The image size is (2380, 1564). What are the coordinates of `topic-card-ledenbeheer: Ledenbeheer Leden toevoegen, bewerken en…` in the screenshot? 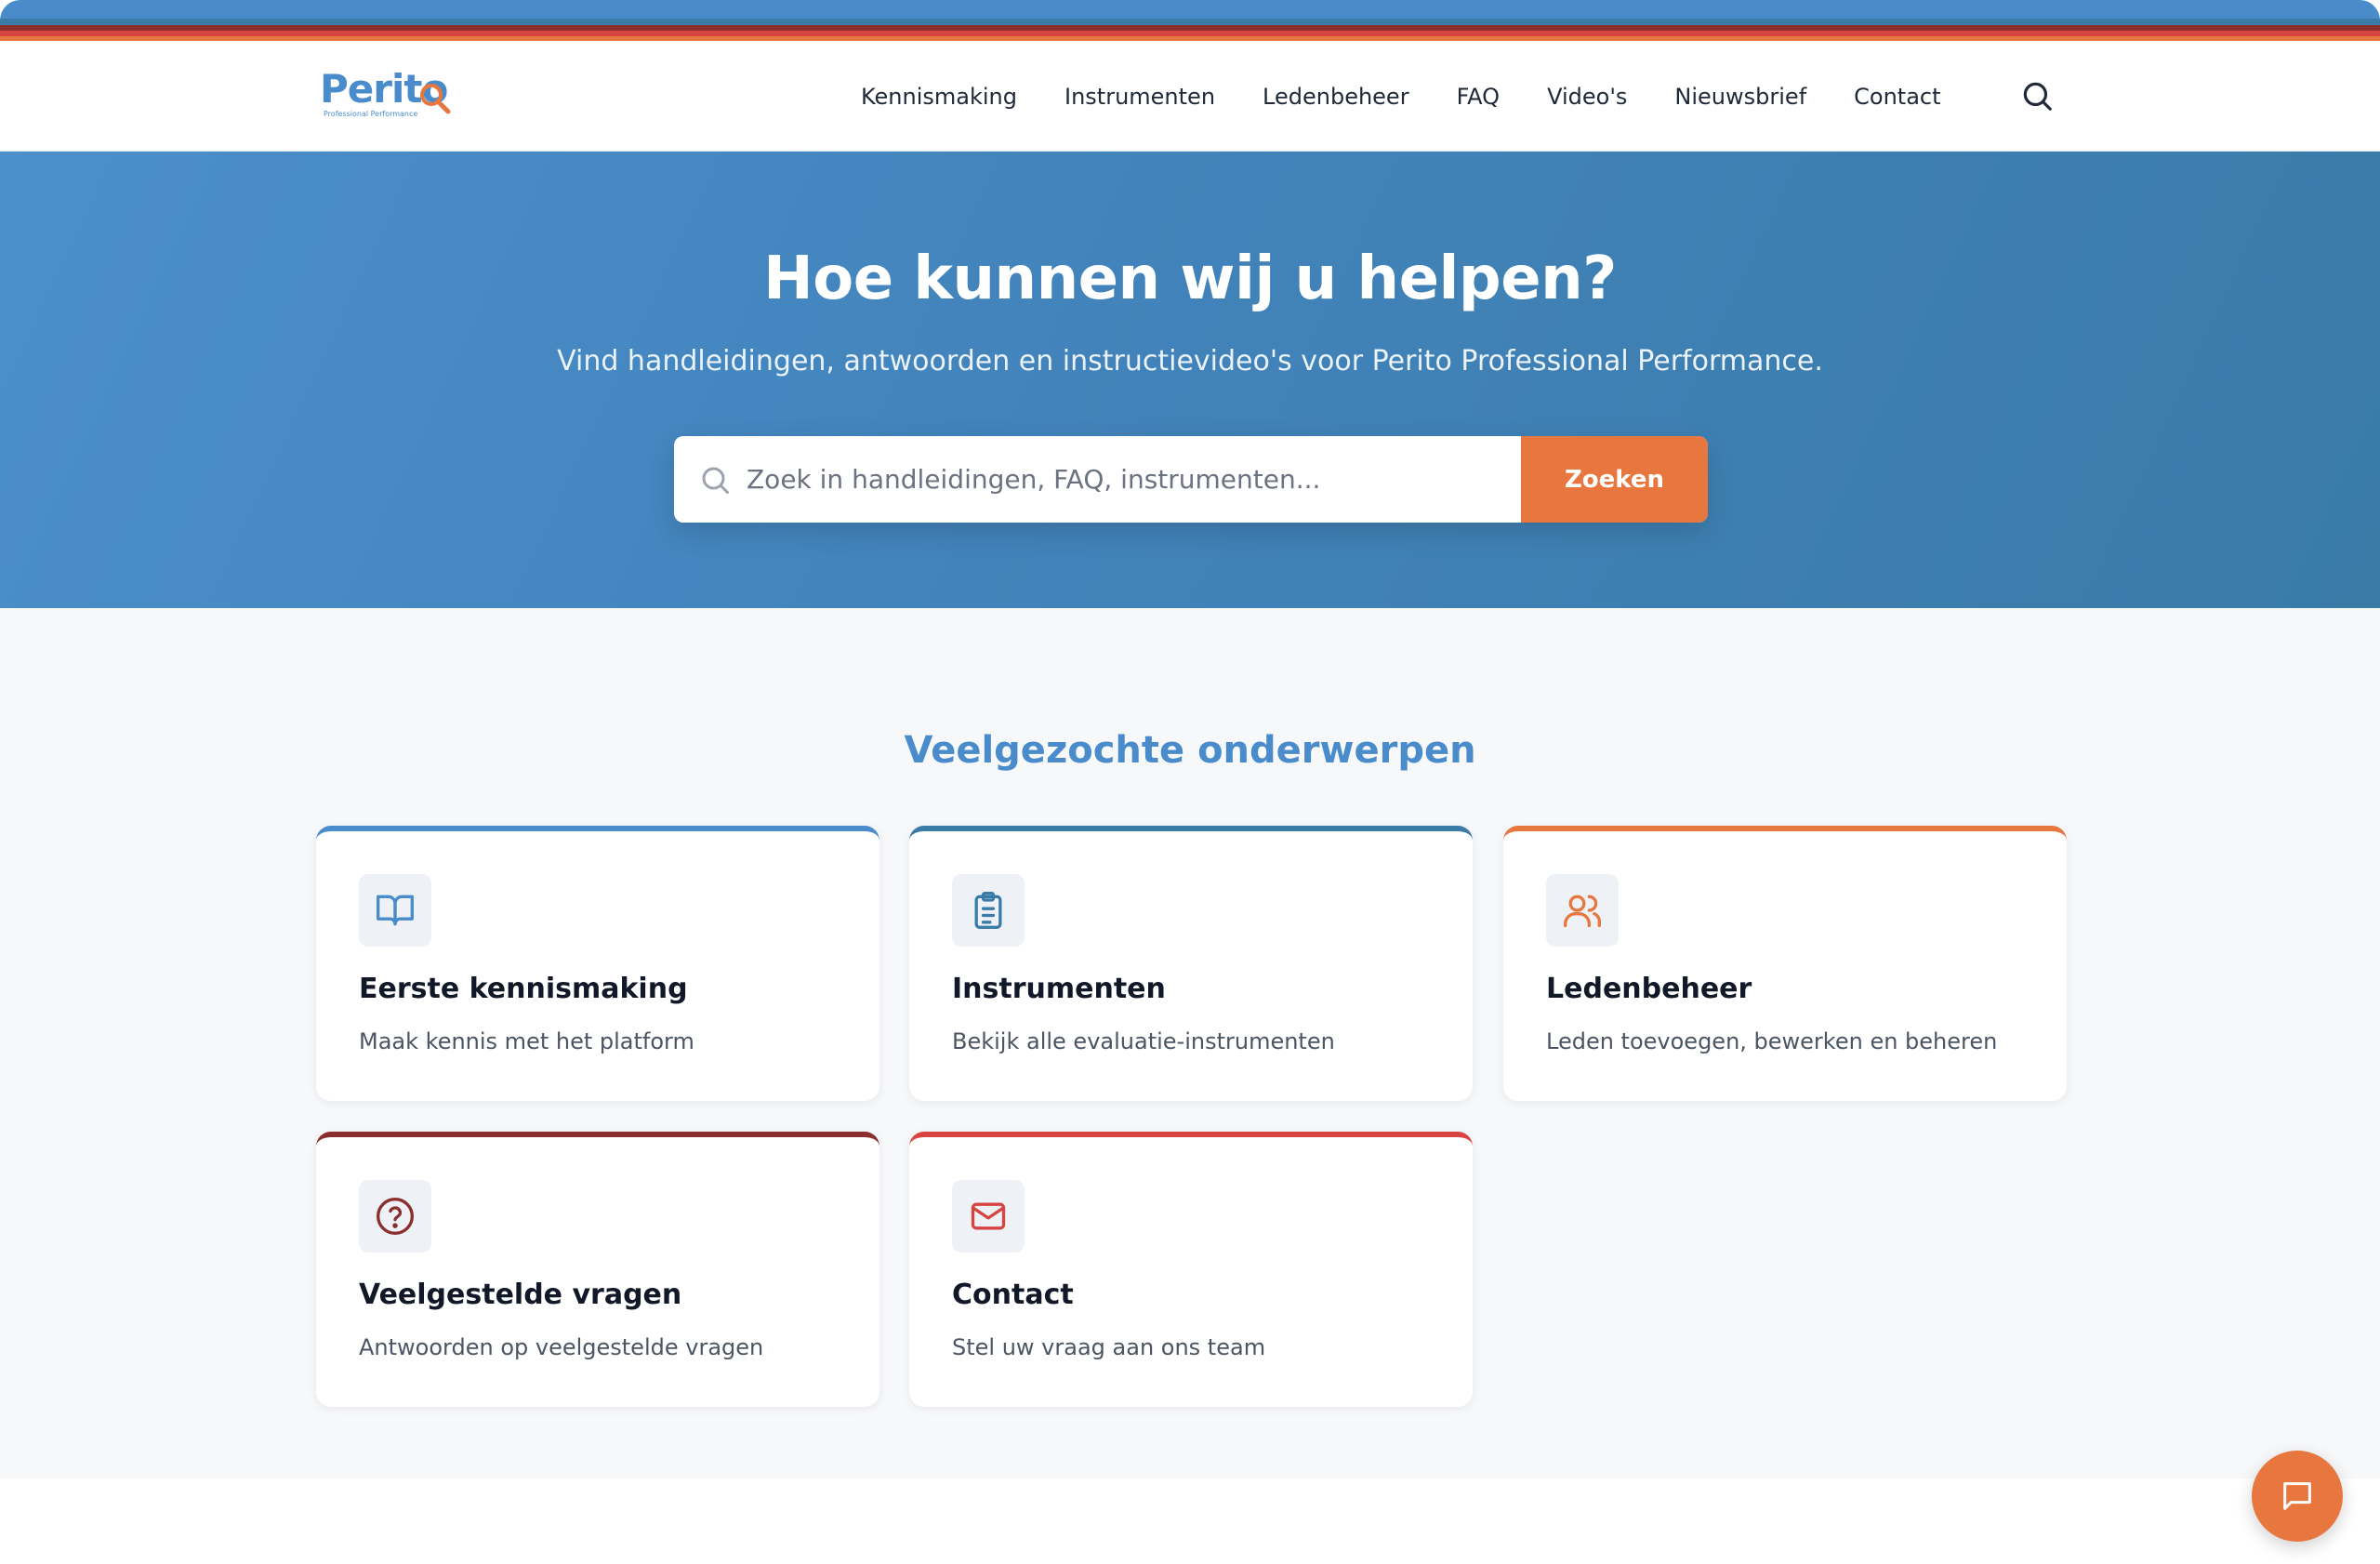 It's located at (1785, 964).